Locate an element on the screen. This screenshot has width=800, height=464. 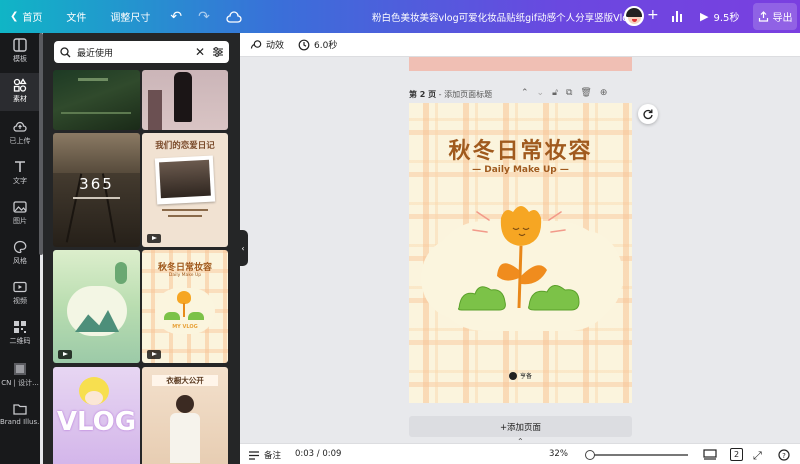
template-thumbnail: 秋冬日常妆容 Daily Make Up MY VLOG is located at coordinates (185, 306).